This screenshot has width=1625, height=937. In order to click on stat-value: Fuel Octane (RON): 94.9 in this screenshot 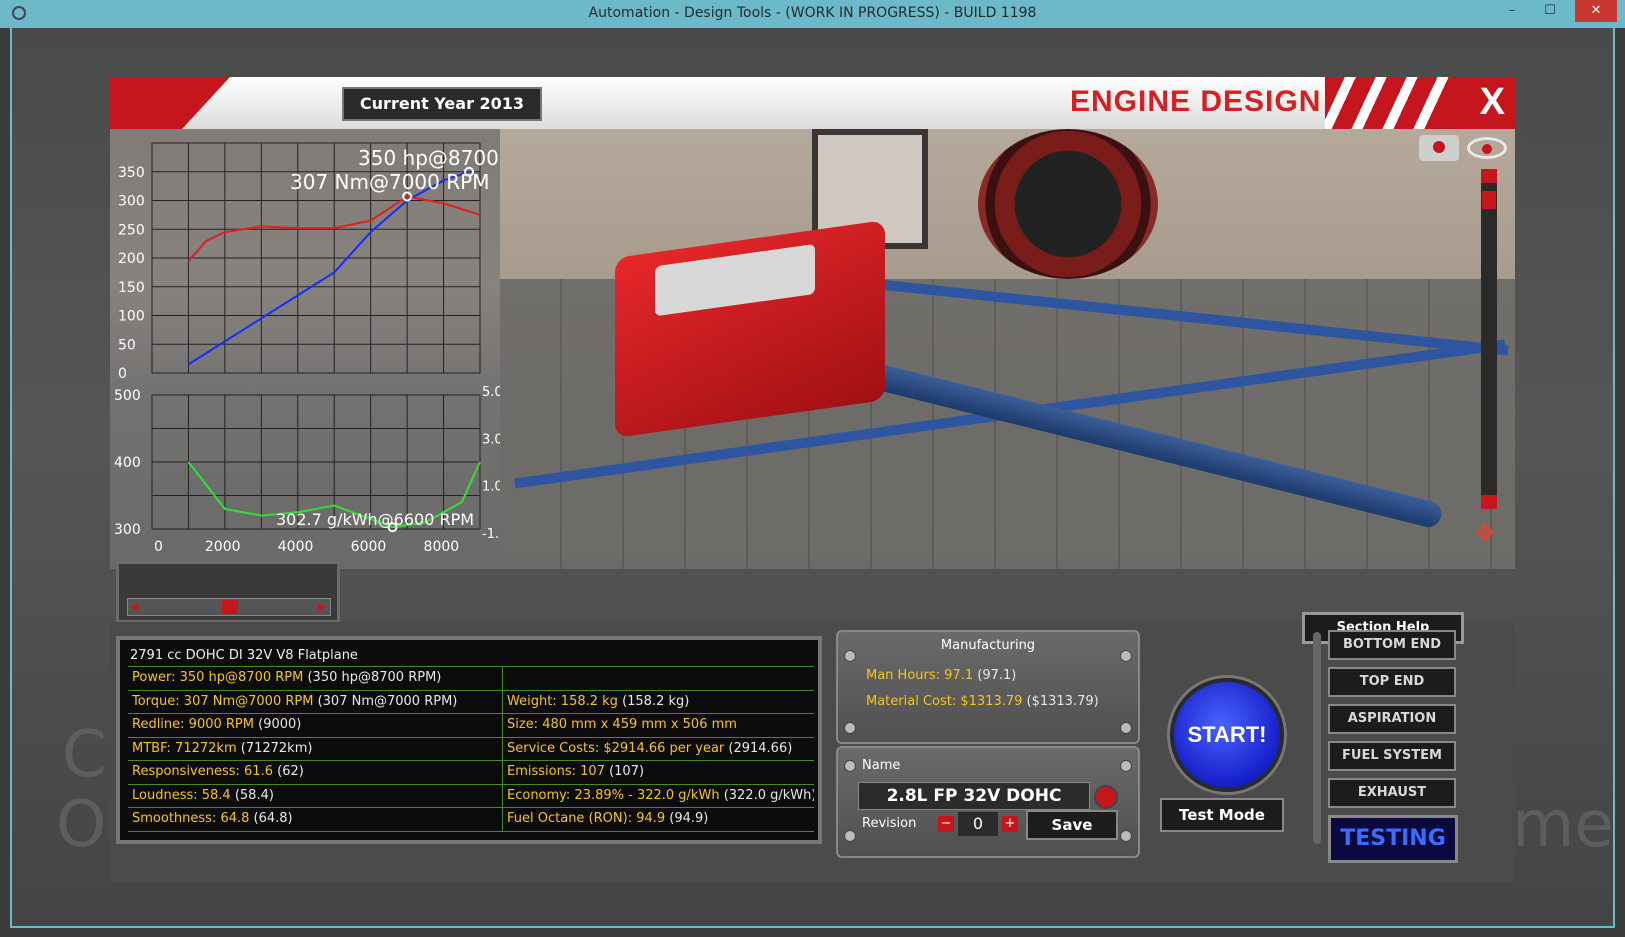, I will do `click(586, 818)`.